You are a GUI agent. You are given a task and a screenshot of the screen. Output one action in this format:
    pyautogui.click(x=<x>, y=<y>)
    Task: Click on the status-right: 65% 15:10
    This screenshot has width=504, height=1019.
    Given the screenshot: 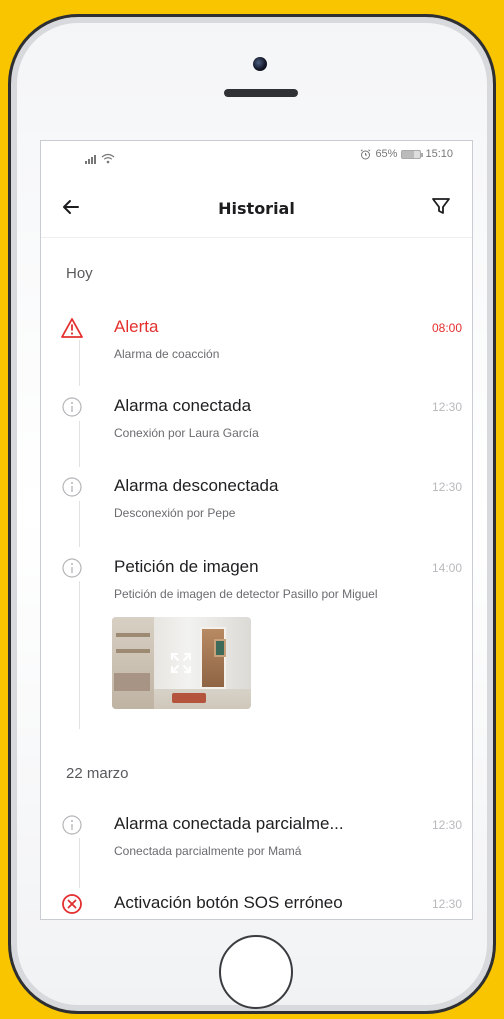 What is the action you would take?
    pyautogui.click(x=406, y=154)
    